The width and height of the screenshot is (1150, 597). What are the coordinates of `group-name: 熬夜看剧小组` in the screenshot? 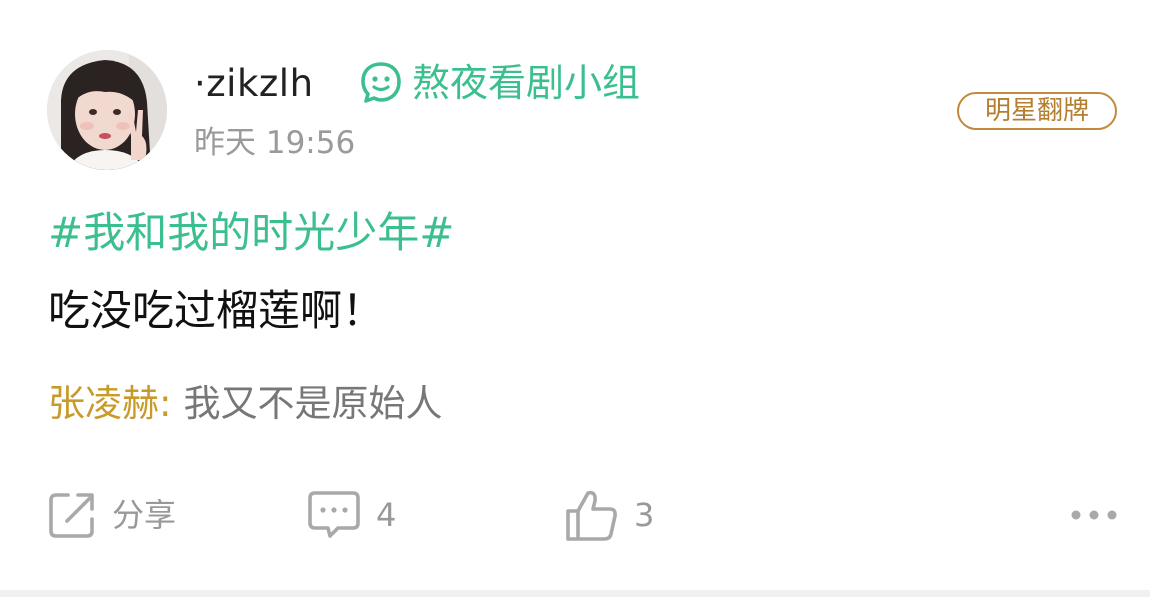 It's located at (526, 83).